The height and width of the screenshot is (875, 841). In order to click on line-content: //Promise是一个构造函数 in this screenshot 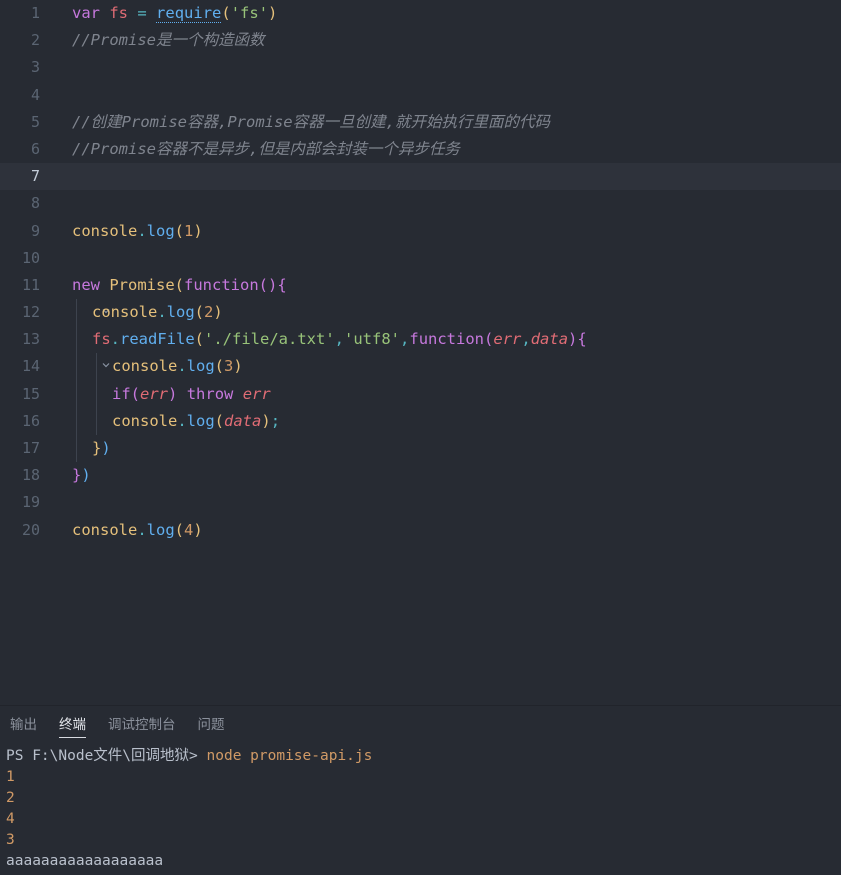, I will do `click(168, 40)`.